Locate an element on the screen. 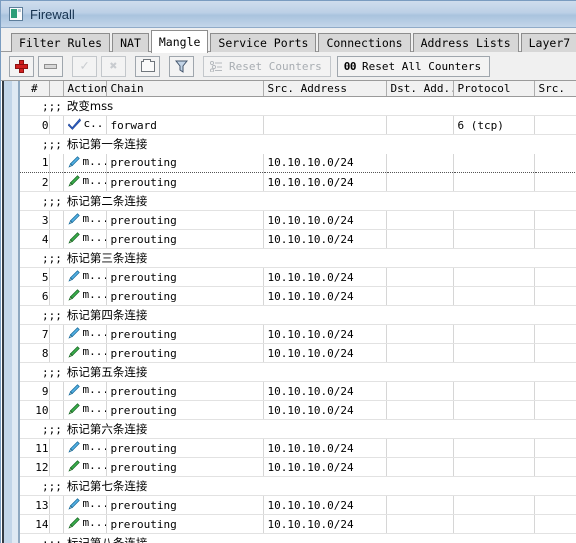  comment-row: ;;; 标记第六条连接 is located at coordinates (298, 429).